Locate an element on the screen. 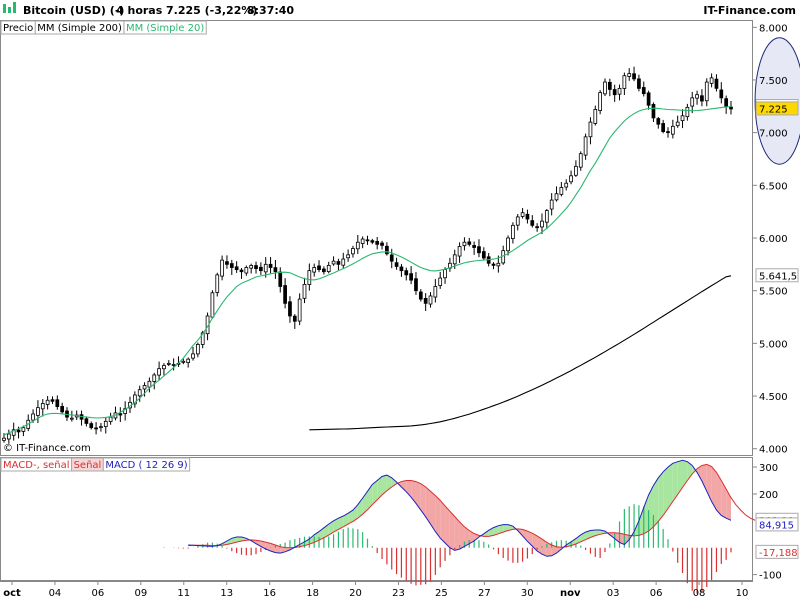 Image resolution: width=800 pixels, height=600 pixels. date-label: 09 is located at coordinates (140, 593).